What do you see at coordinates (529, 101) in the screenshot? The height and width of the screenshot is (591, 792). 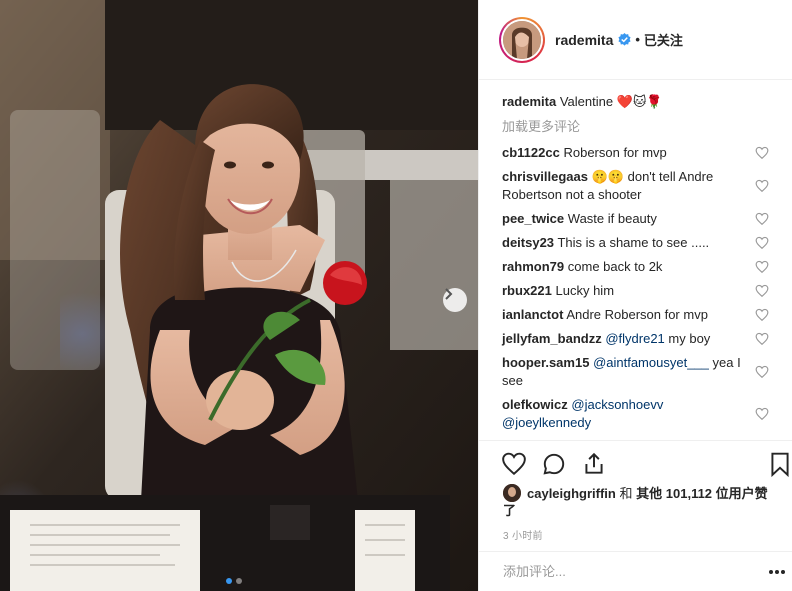 I see `caption-username: rademita` at bounding box center [529, 101].